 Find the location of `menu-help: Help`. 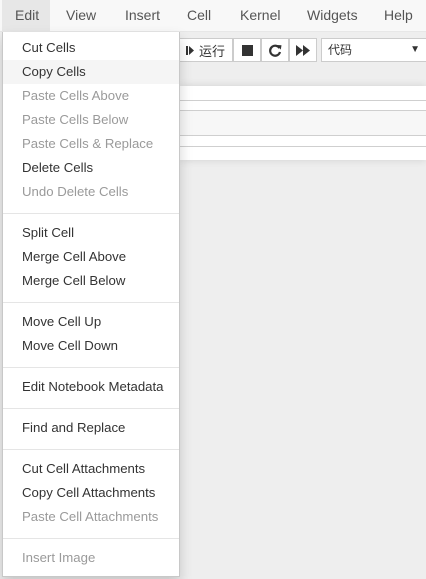

menu-help: Help is located at coordinates (398, 16).